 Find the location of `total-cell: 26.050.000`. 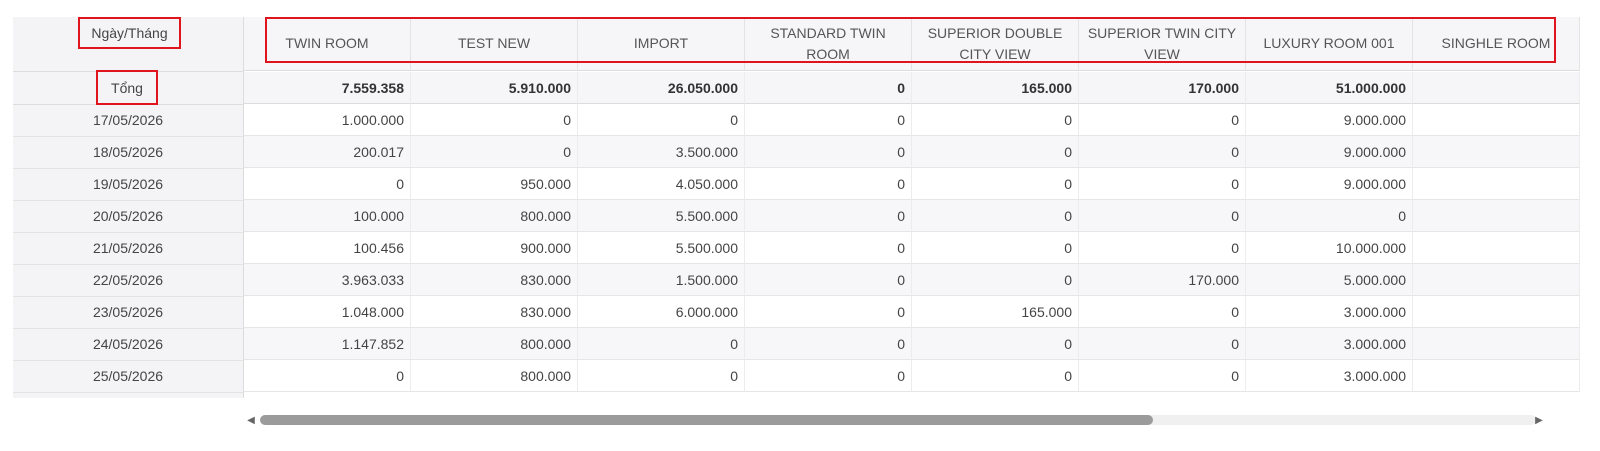

total-cell: 26.050.000 is located at coordinates (661, 88).